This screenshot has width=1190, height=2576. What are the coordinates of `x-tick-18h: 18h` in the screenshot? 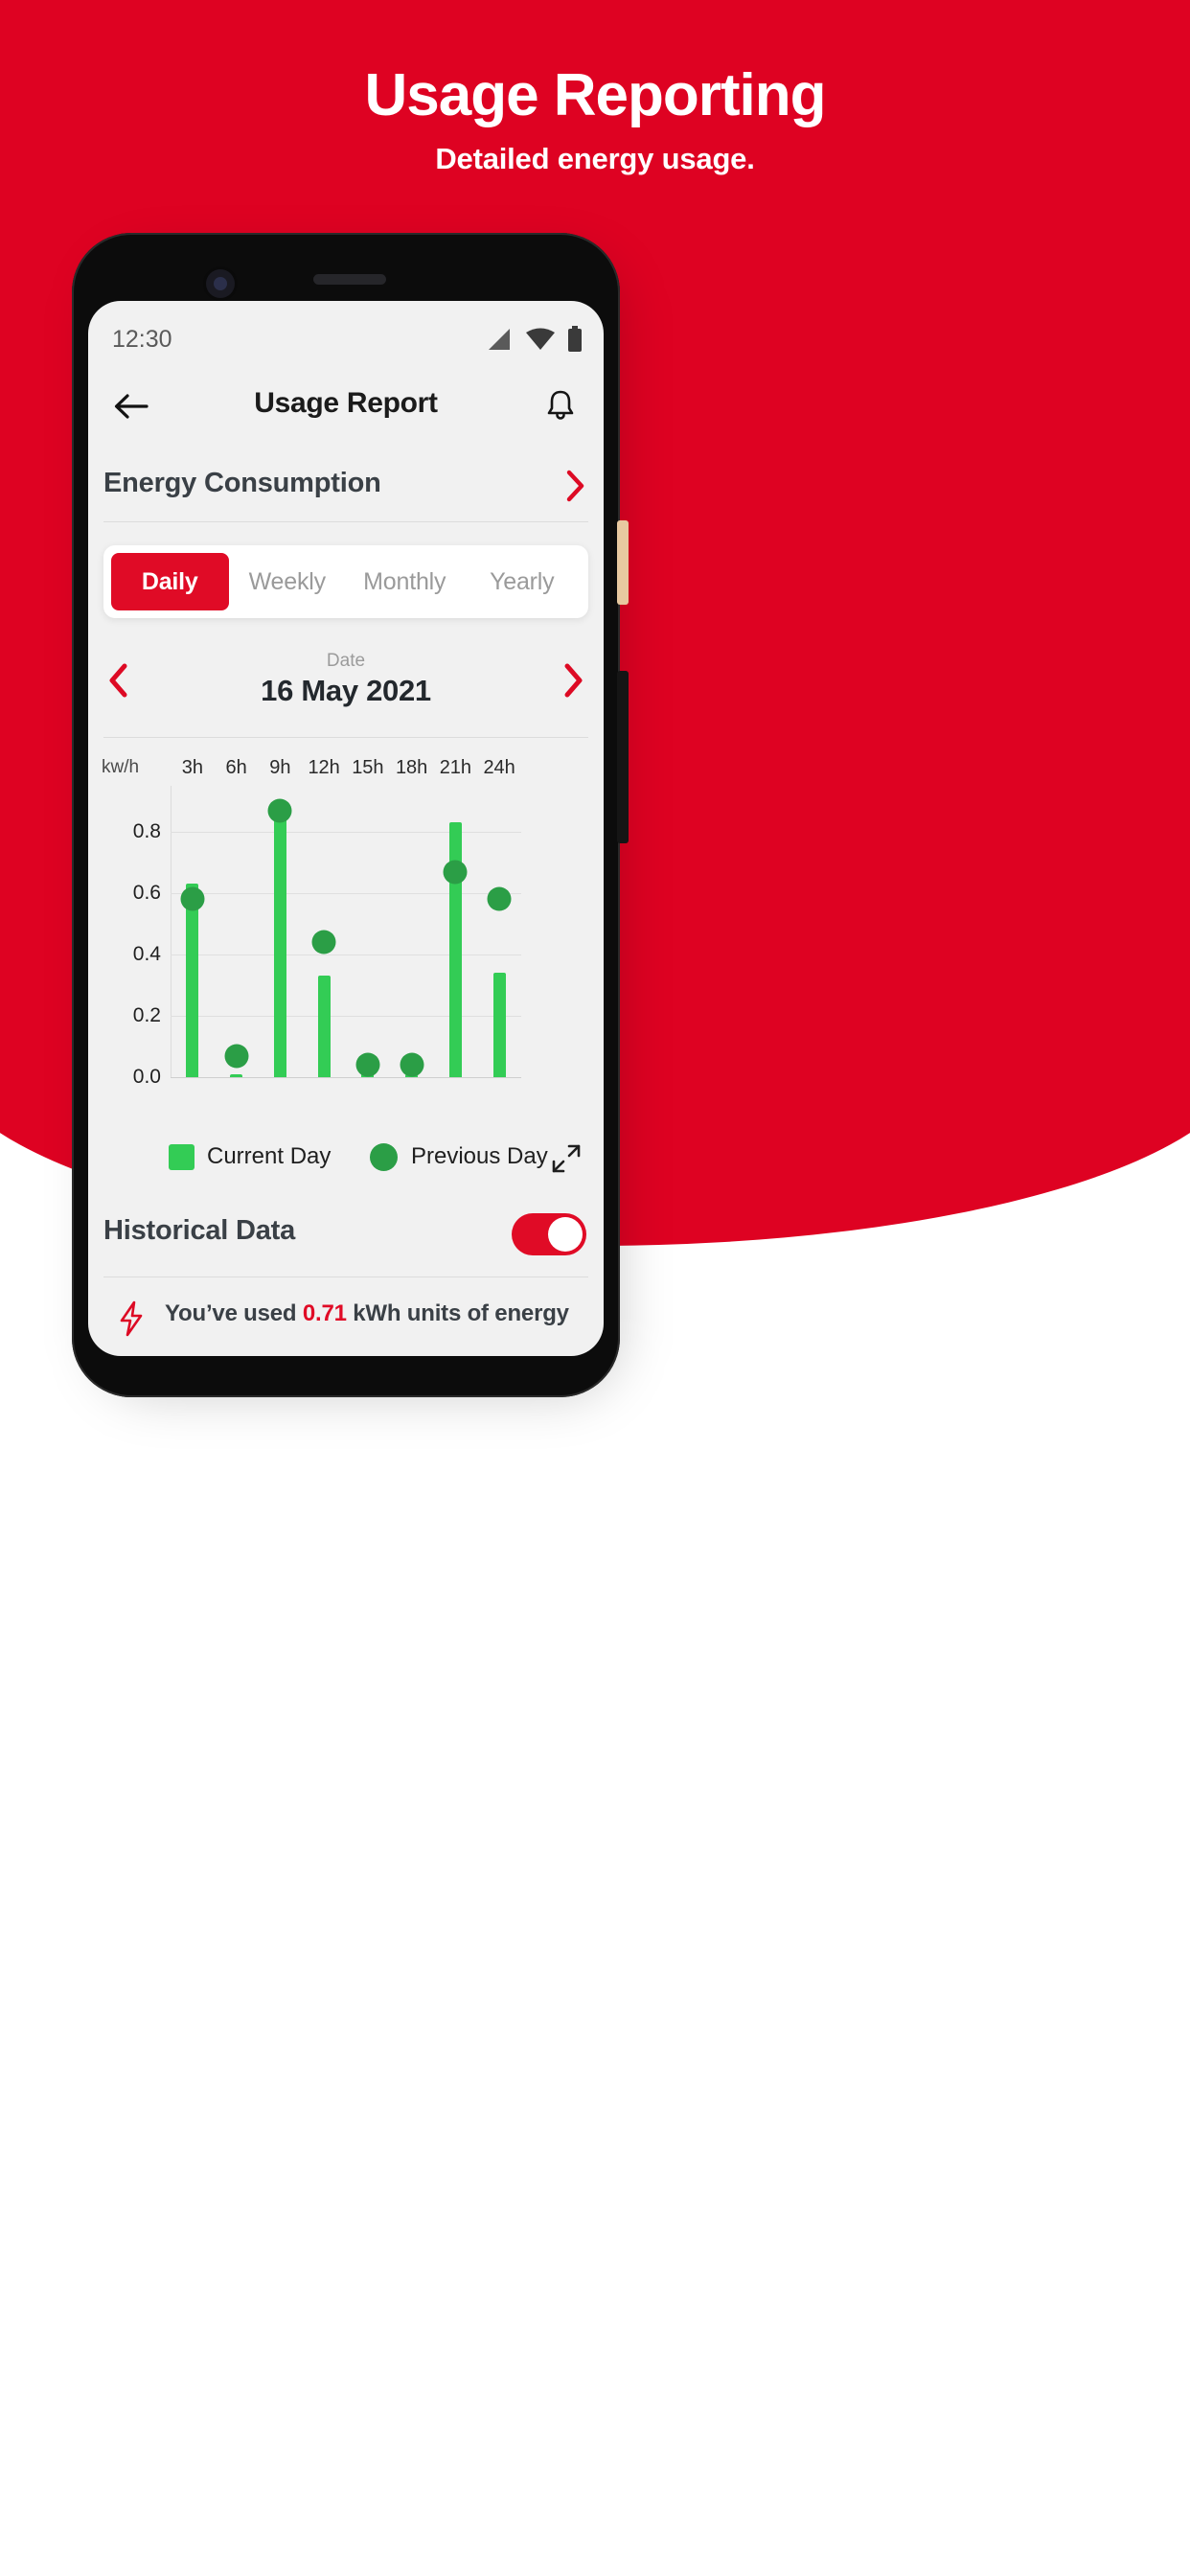 It's located at (412, 767).